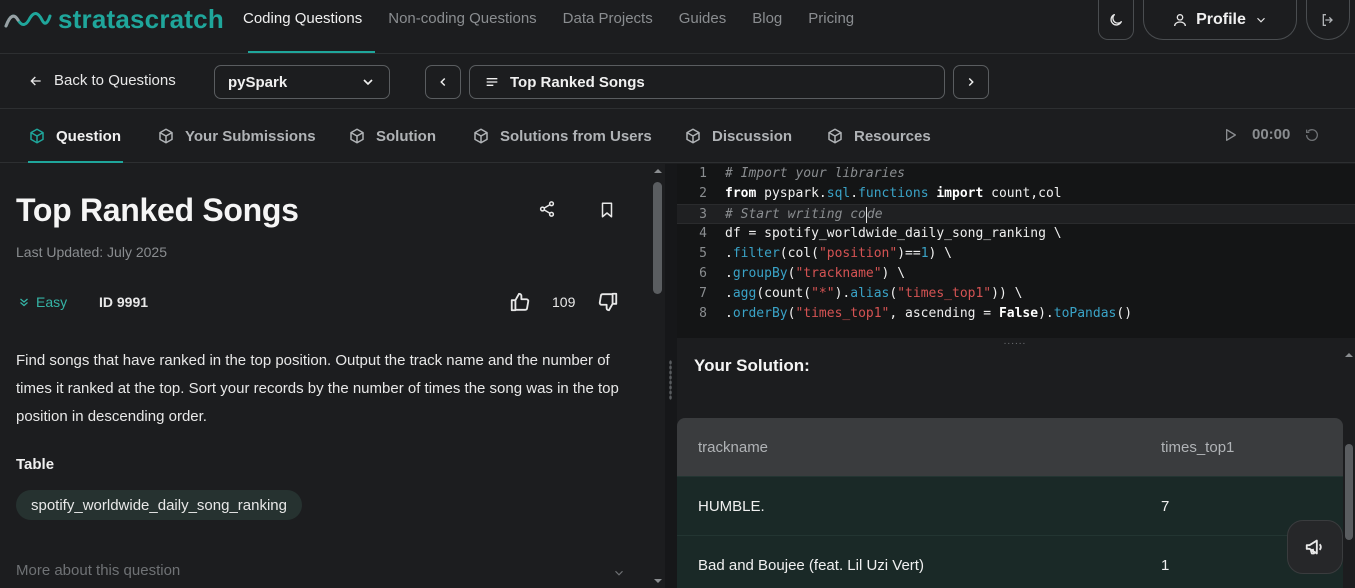 The height and width of the screenshot is (588, 1355). Describe the element at coordinates (76, 136) in the screenshot. I see `tab-question: Question` at that location.